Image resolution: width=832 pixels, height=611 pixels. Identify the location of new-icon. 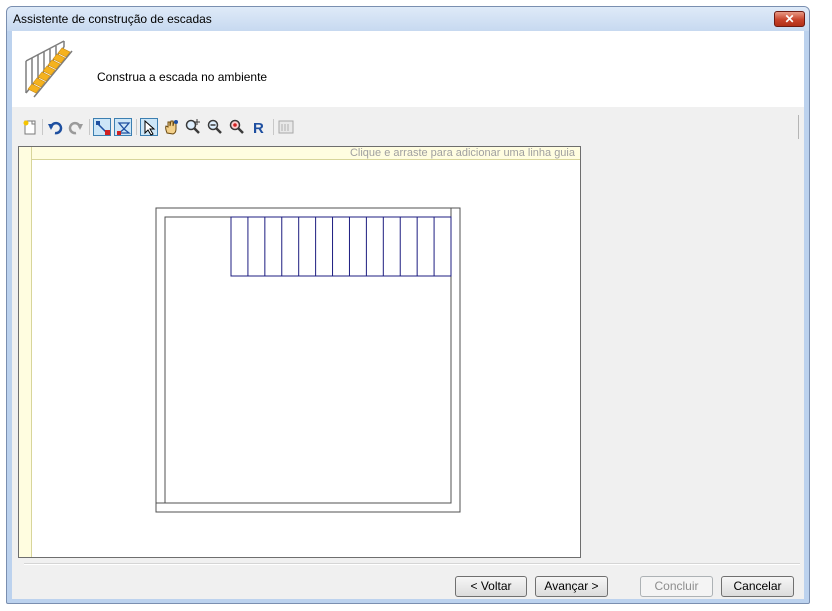
(30, 127).